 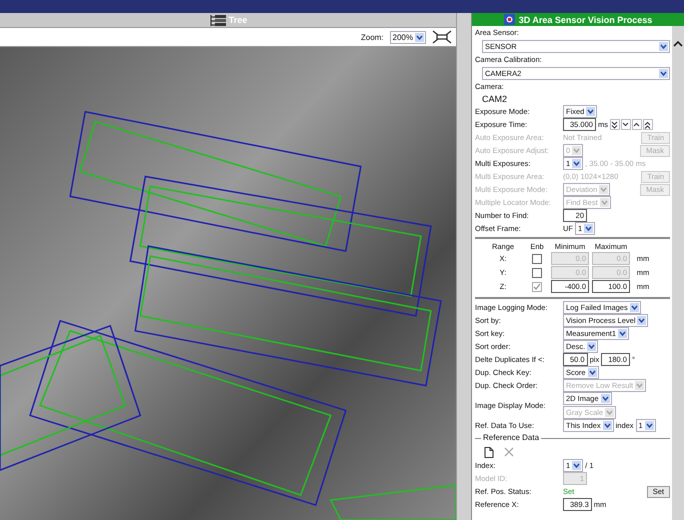 What do you see at coordinates (511, 437) in the screenshot?
I see `group-legend: Reference Data` at bounding box center [511, 437].